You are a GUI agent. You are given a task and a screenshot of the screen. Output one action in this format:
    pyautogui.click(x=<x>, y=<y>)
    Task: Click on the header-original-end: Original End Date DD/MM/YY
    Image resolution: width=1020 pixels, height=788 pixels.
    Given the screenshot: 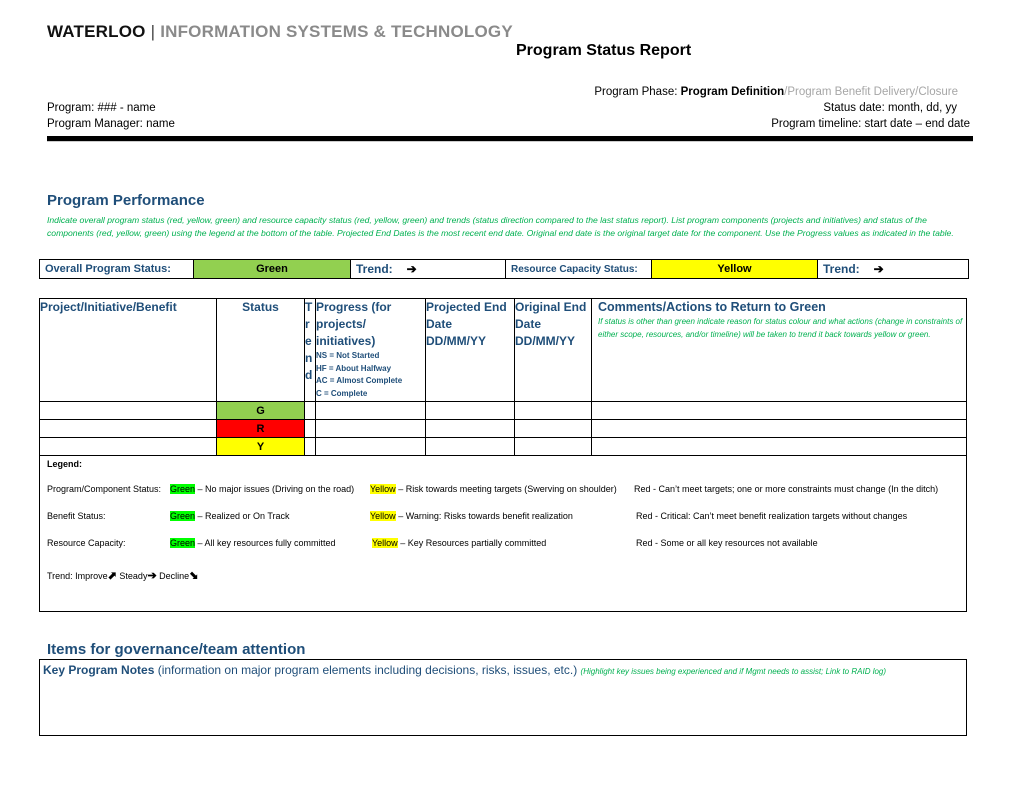 What is the action you would take?
    pyautogui.click(x=553, y=350)
    